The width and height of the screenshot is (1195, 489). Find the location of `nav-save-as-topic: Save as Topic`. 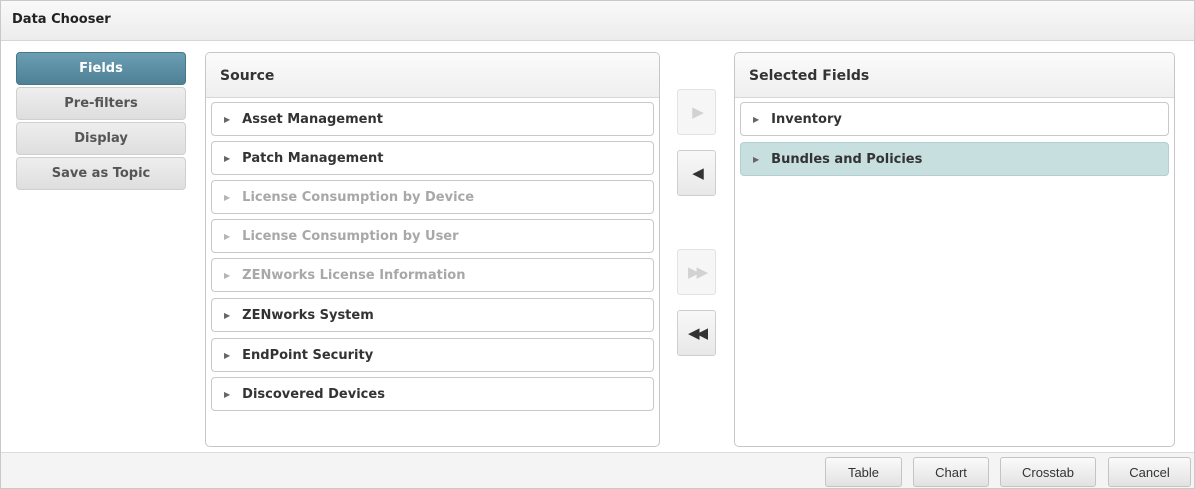

nav-save-as-topic: Save as Topic is located at coordinates (101, 173).